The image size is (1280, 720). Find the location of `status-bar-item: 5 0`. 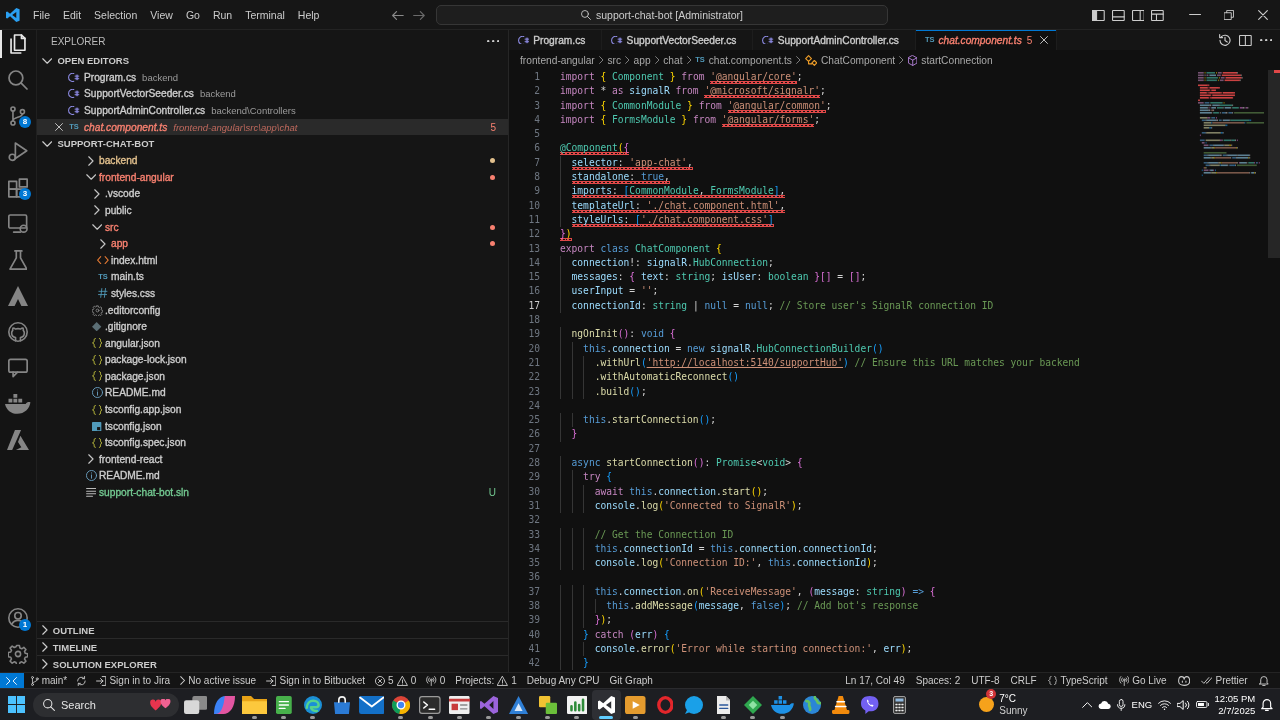

status-bar-item: 5 0 is located at coordinates (396, 680).